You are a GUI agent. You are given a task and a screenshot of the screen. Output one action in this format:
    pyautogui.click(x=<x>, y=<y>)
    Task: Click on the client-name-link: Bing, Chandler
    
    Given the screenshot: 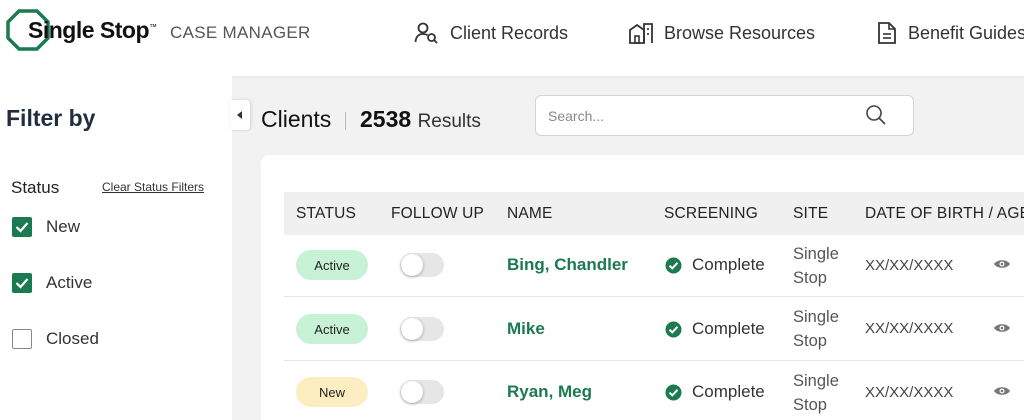 What is the action you would take?
    pyautogui.click(x=567, y=265)
    